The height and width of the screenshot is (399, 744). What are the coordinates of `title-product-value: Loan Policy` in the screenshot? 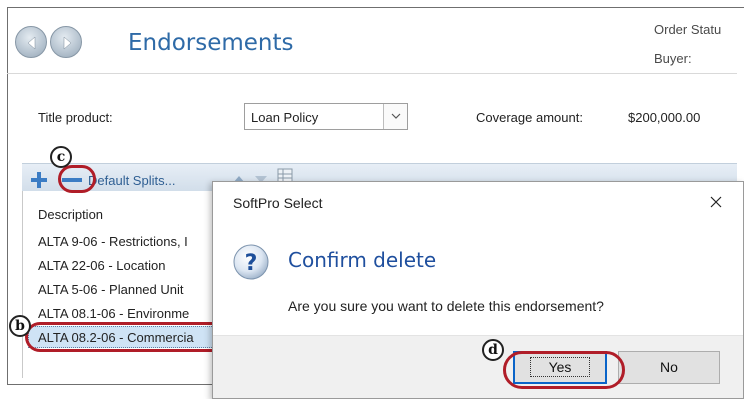 It's located at (285, 117).